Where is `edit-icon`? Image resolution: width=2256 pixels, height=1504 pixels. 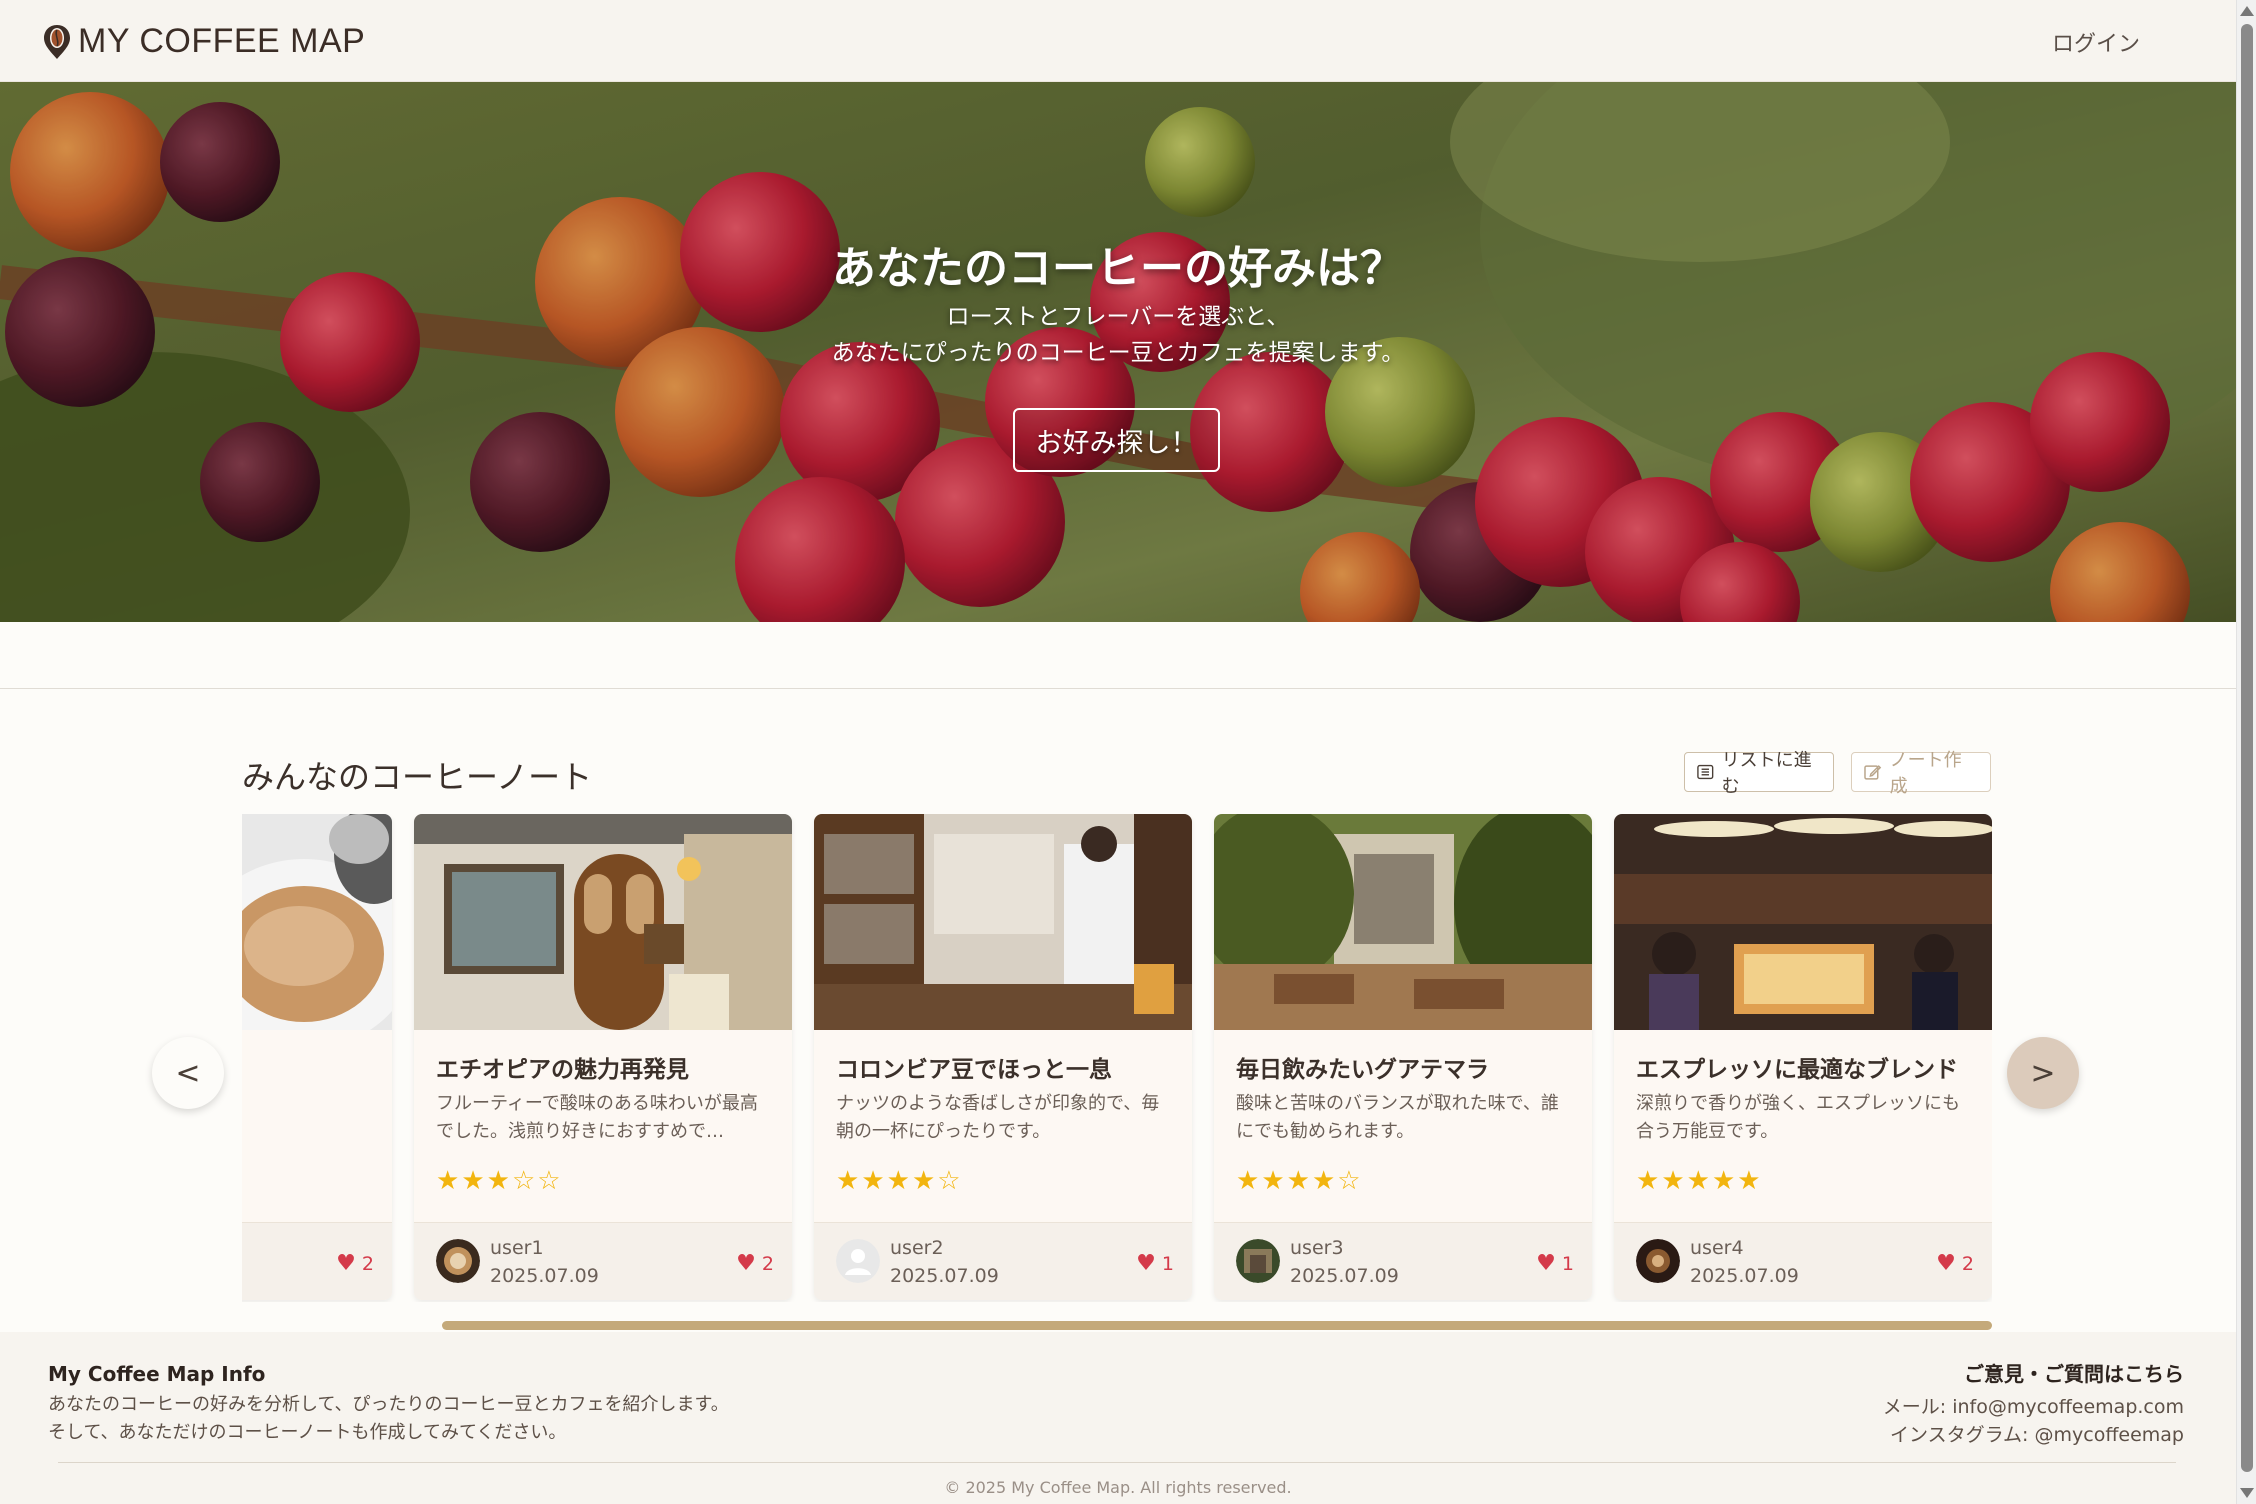
edit-icon is located at coordinates (1873, 772).